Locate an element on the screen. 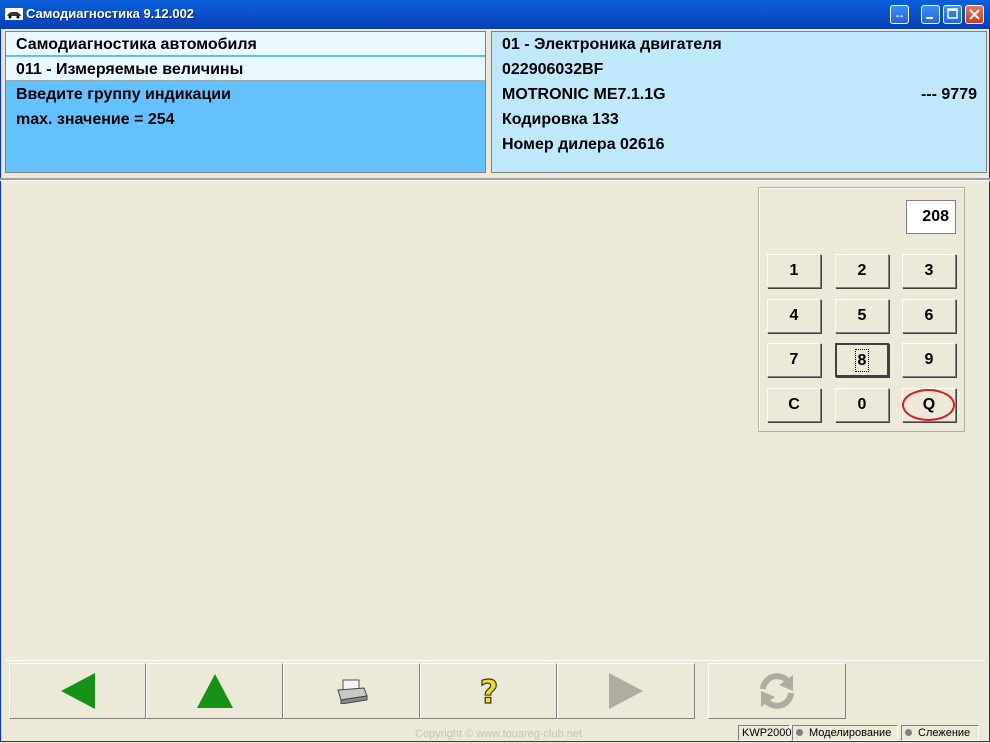 Image resolution: width=990 pixels, height=743 pixels. prompt-text: Введите группу индикации is located at coordinates (123, 94).